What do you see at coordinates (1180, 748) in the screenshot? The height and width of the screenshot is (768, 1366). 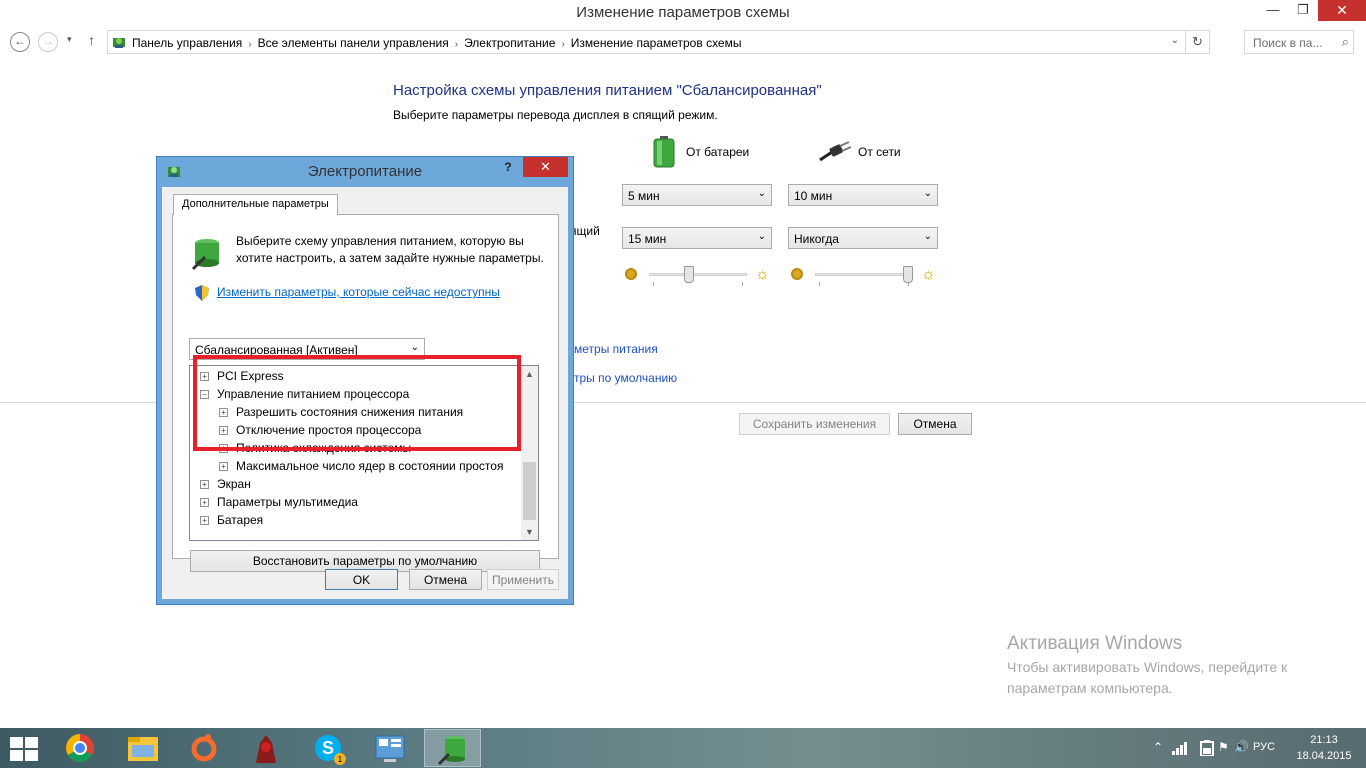 I see `signal-icon` at bounding box center [1180, 748].